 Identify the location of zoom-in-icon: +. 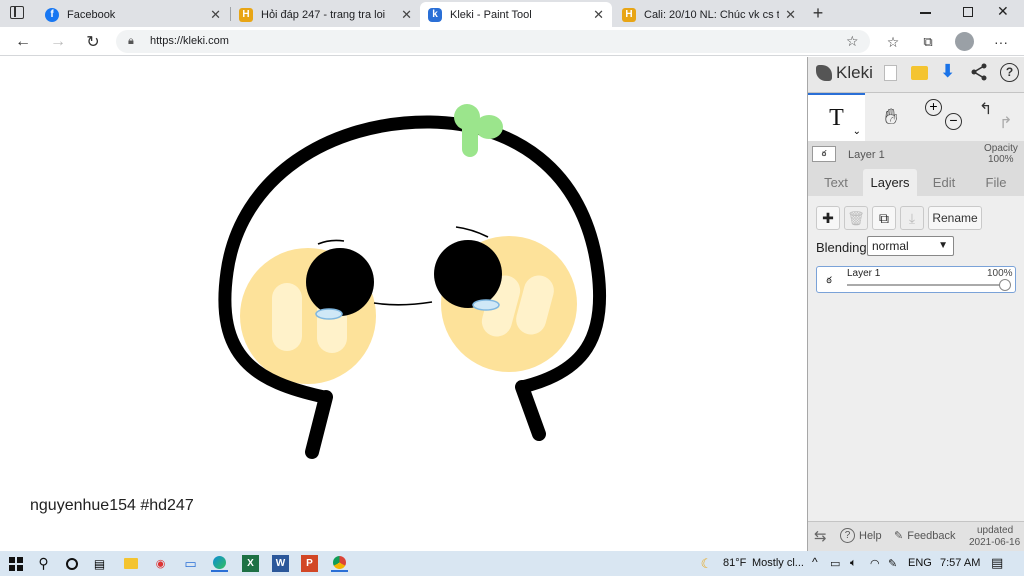
(933, 107).